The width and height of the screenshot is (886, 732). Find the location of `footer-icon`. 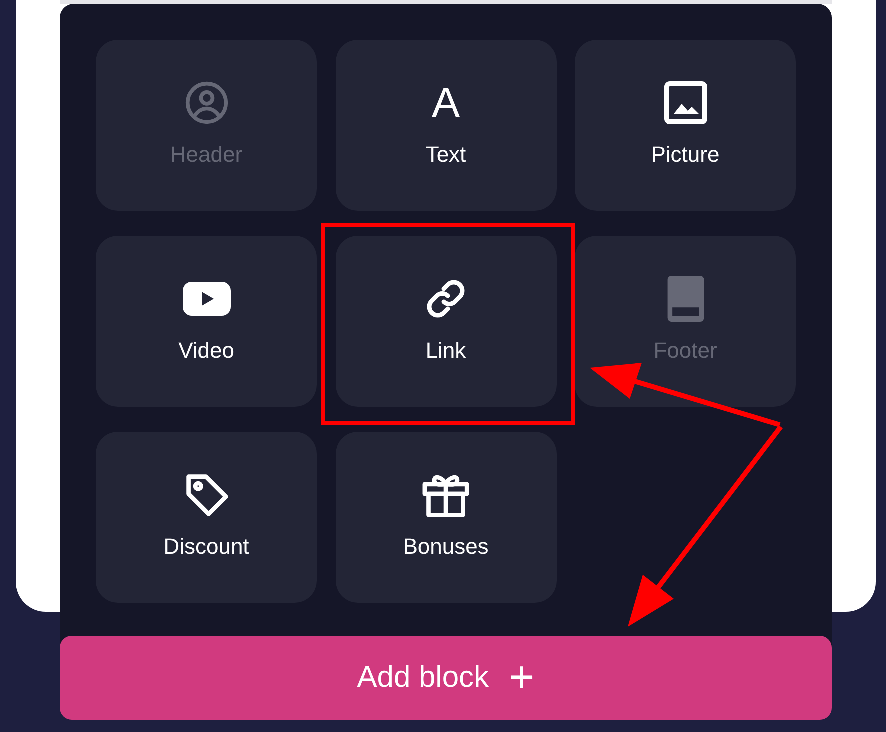

footer-icon is located at coordinates (685, 299).